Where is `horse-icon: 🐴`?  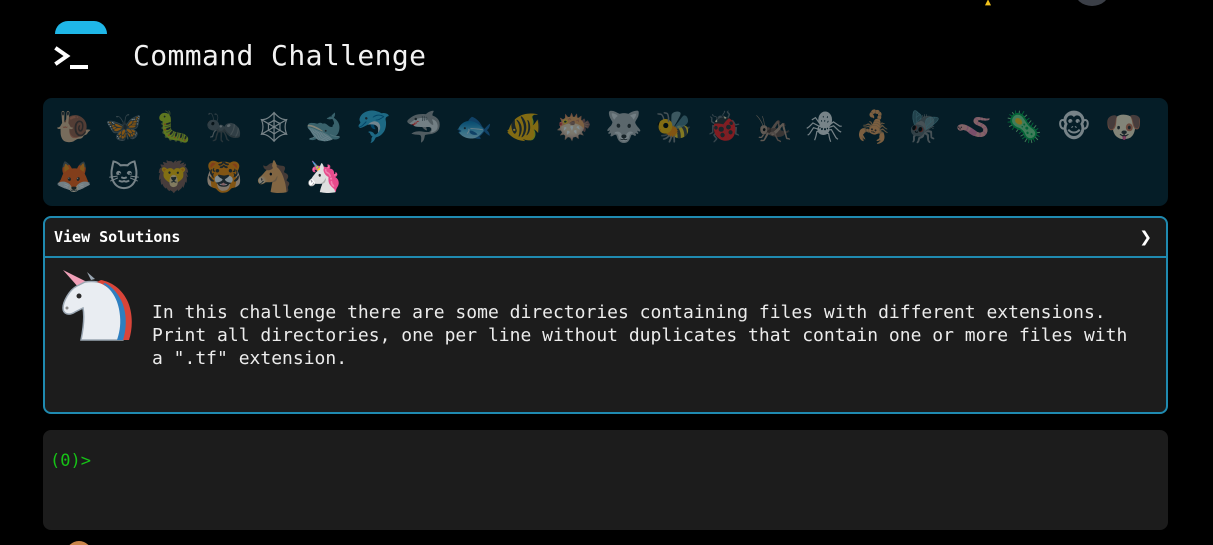
horse-icon: 🐴 is located at coordinates (274, 178).